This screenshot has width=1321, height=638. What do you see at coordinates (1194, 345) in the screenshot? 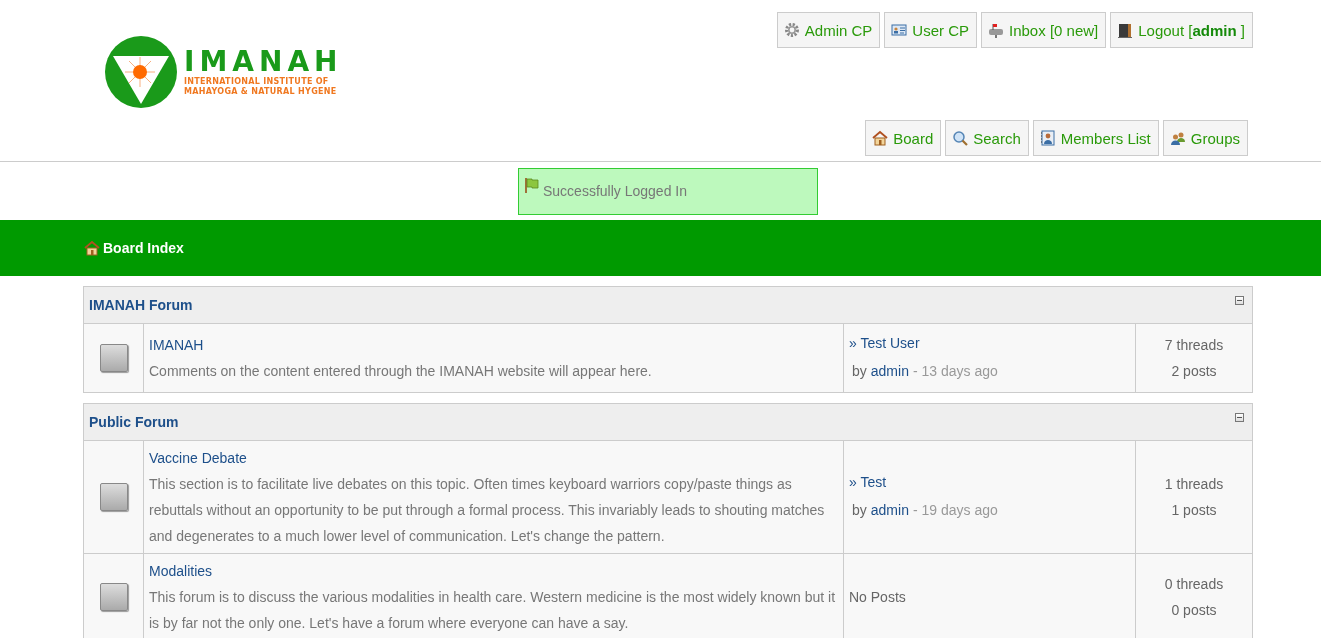
I see `thread-count: 7 threads` at bounding box center [1194, 345].